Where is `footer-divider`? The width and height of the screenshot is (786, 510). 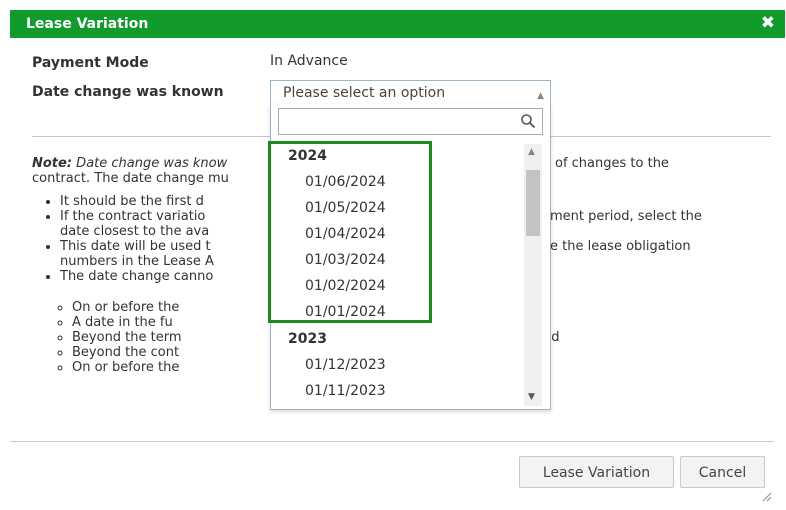 footer-divider is located at coordinates (392, 441).